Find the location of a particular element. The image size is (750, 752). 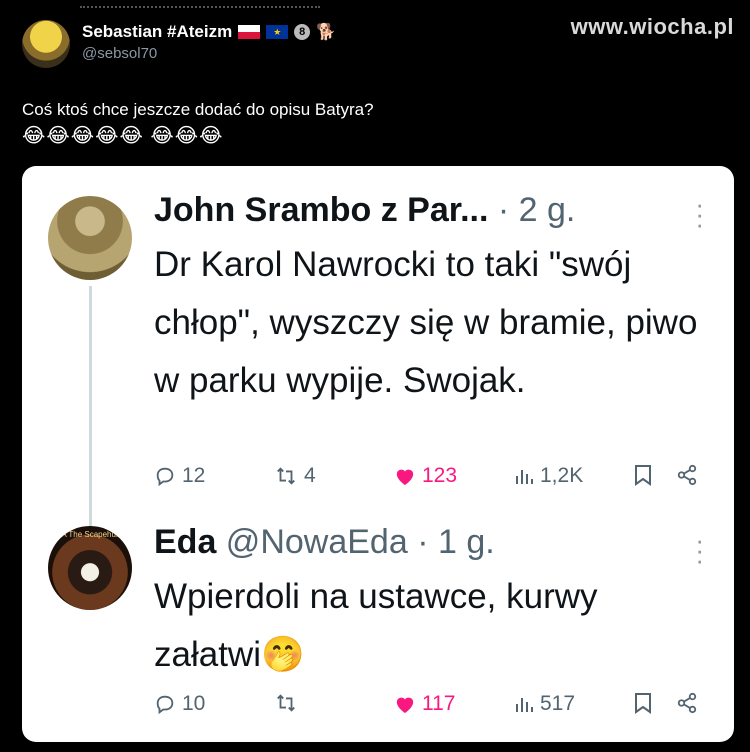

repost-action: 4 is located at coordinates (295, 476).